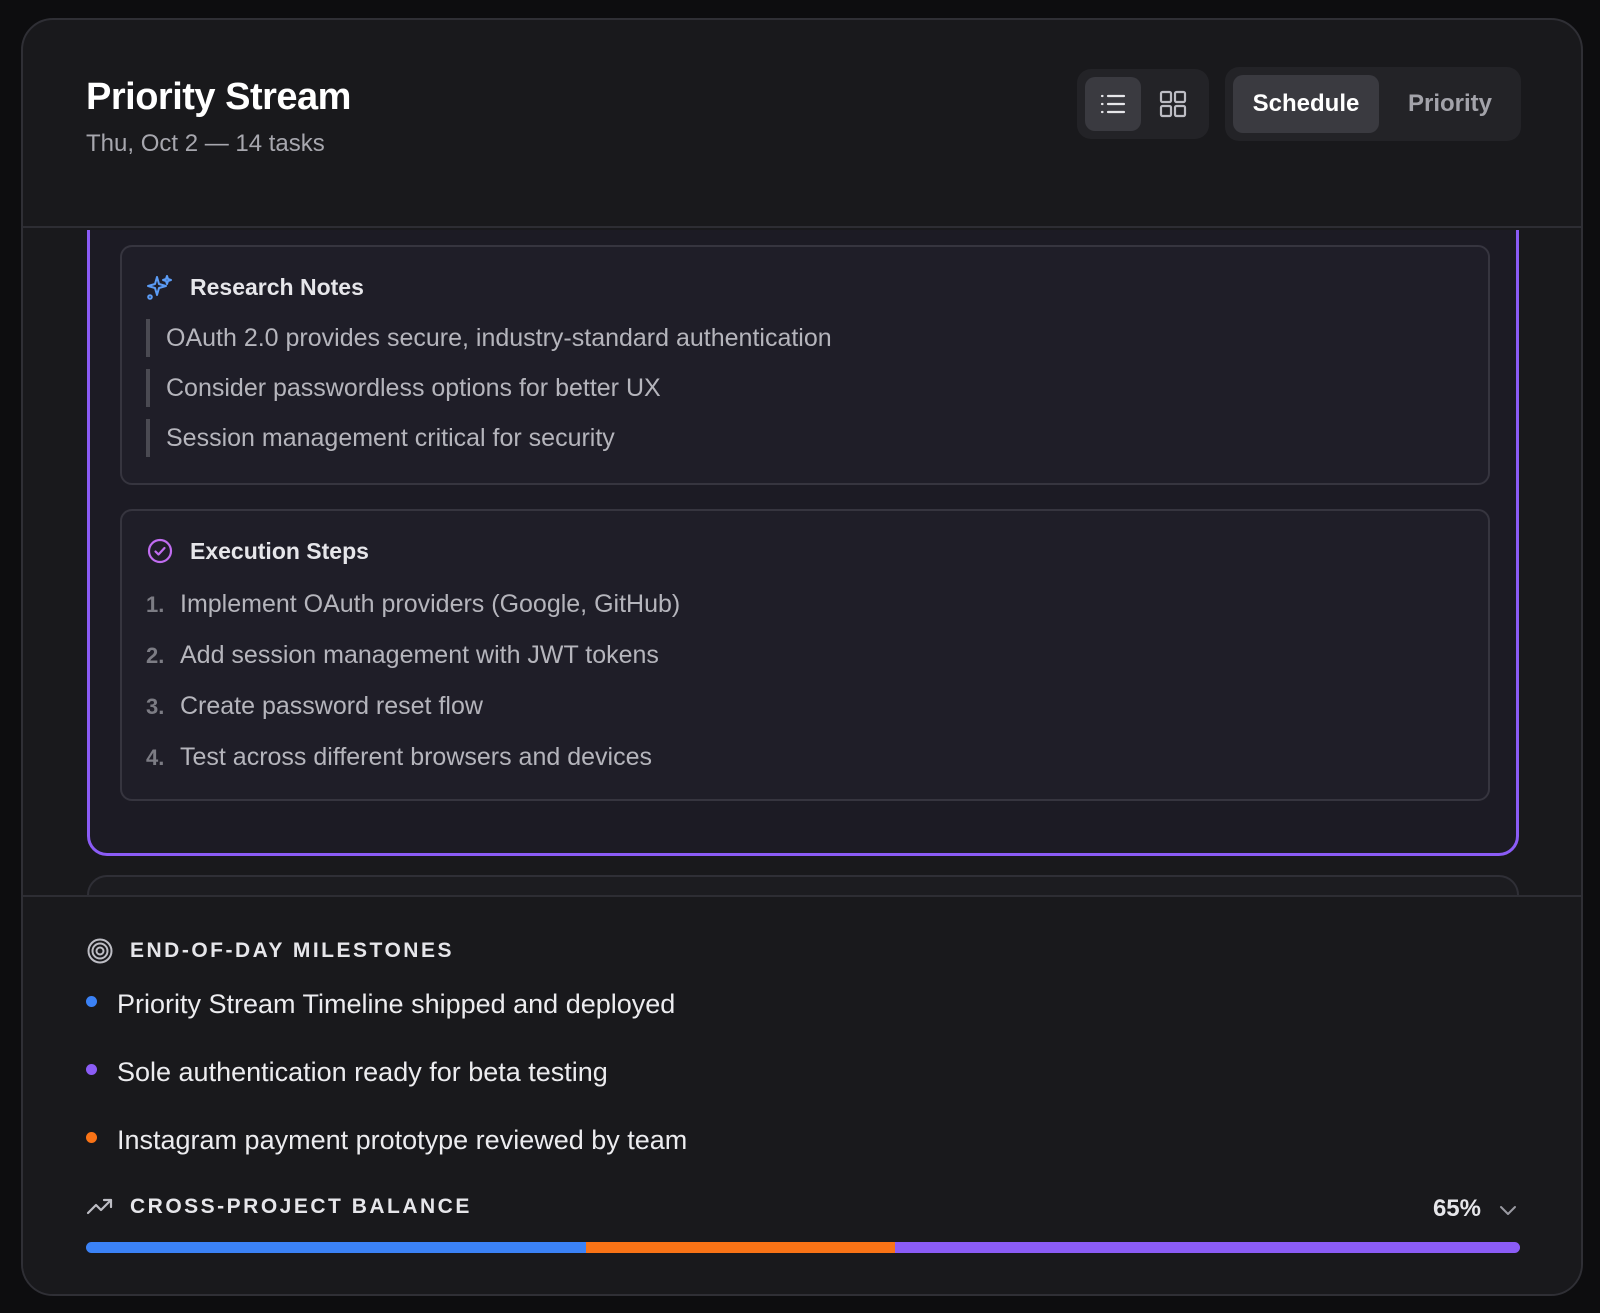  Describe the element at coordinates (1508, 1210) in the screenshot. I see `chevron-down-icon` at that location.